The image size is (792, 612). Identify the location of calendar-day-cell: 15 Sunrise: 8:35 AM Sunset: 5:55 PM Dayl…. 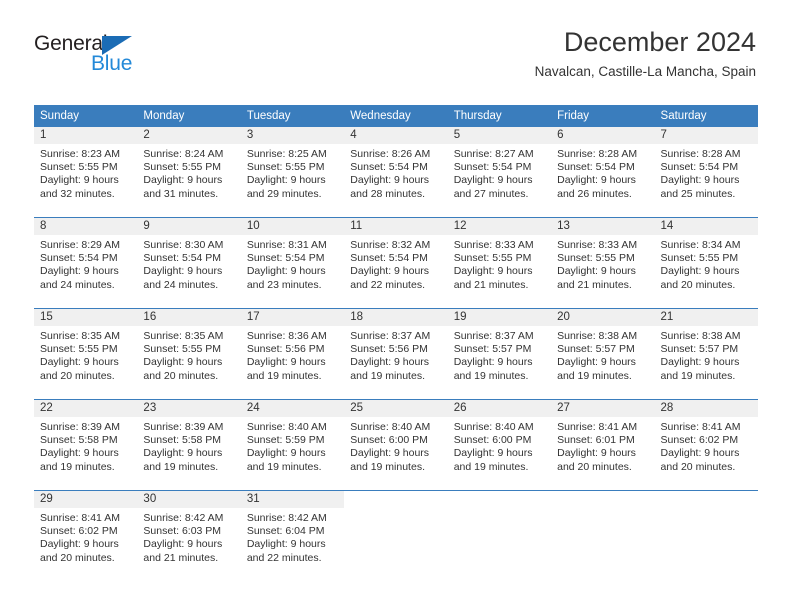
(86, 354).